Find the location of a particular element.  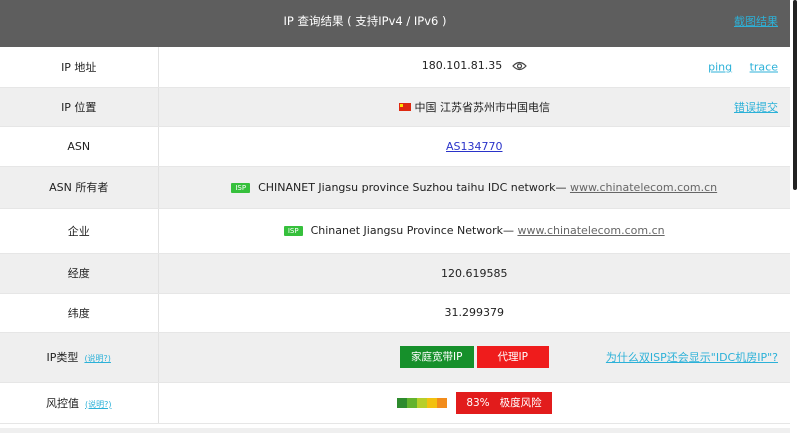

asn-link: AS134770 is located at coordinates (474, 146).